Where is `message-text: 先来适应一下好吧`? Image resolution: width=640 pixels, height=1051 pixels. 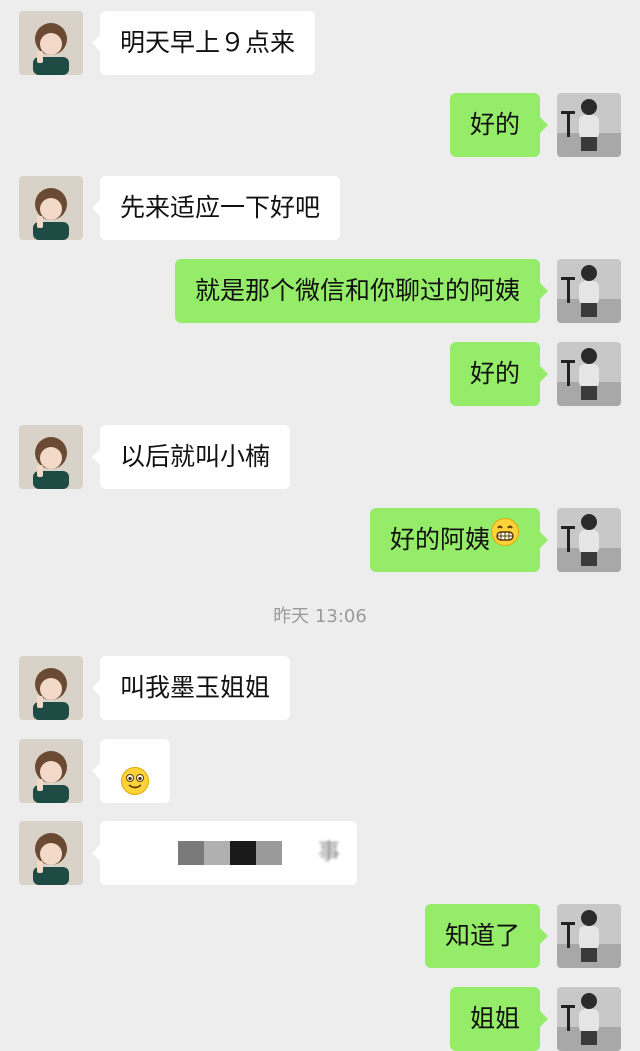
message-text: 先来适应一下好吧 is located at coordinates (220, 207).